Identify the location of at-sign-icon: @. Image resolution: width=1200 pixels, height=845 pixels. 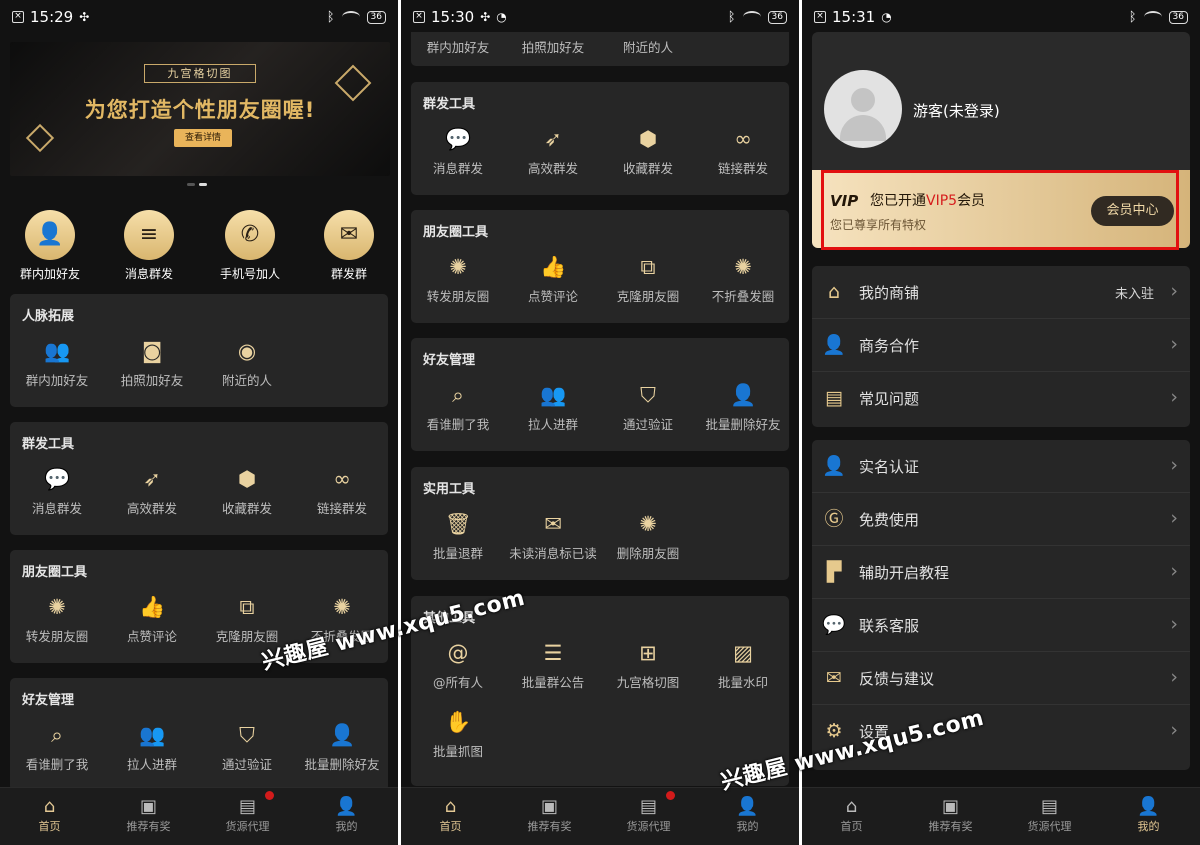
(458, 653).